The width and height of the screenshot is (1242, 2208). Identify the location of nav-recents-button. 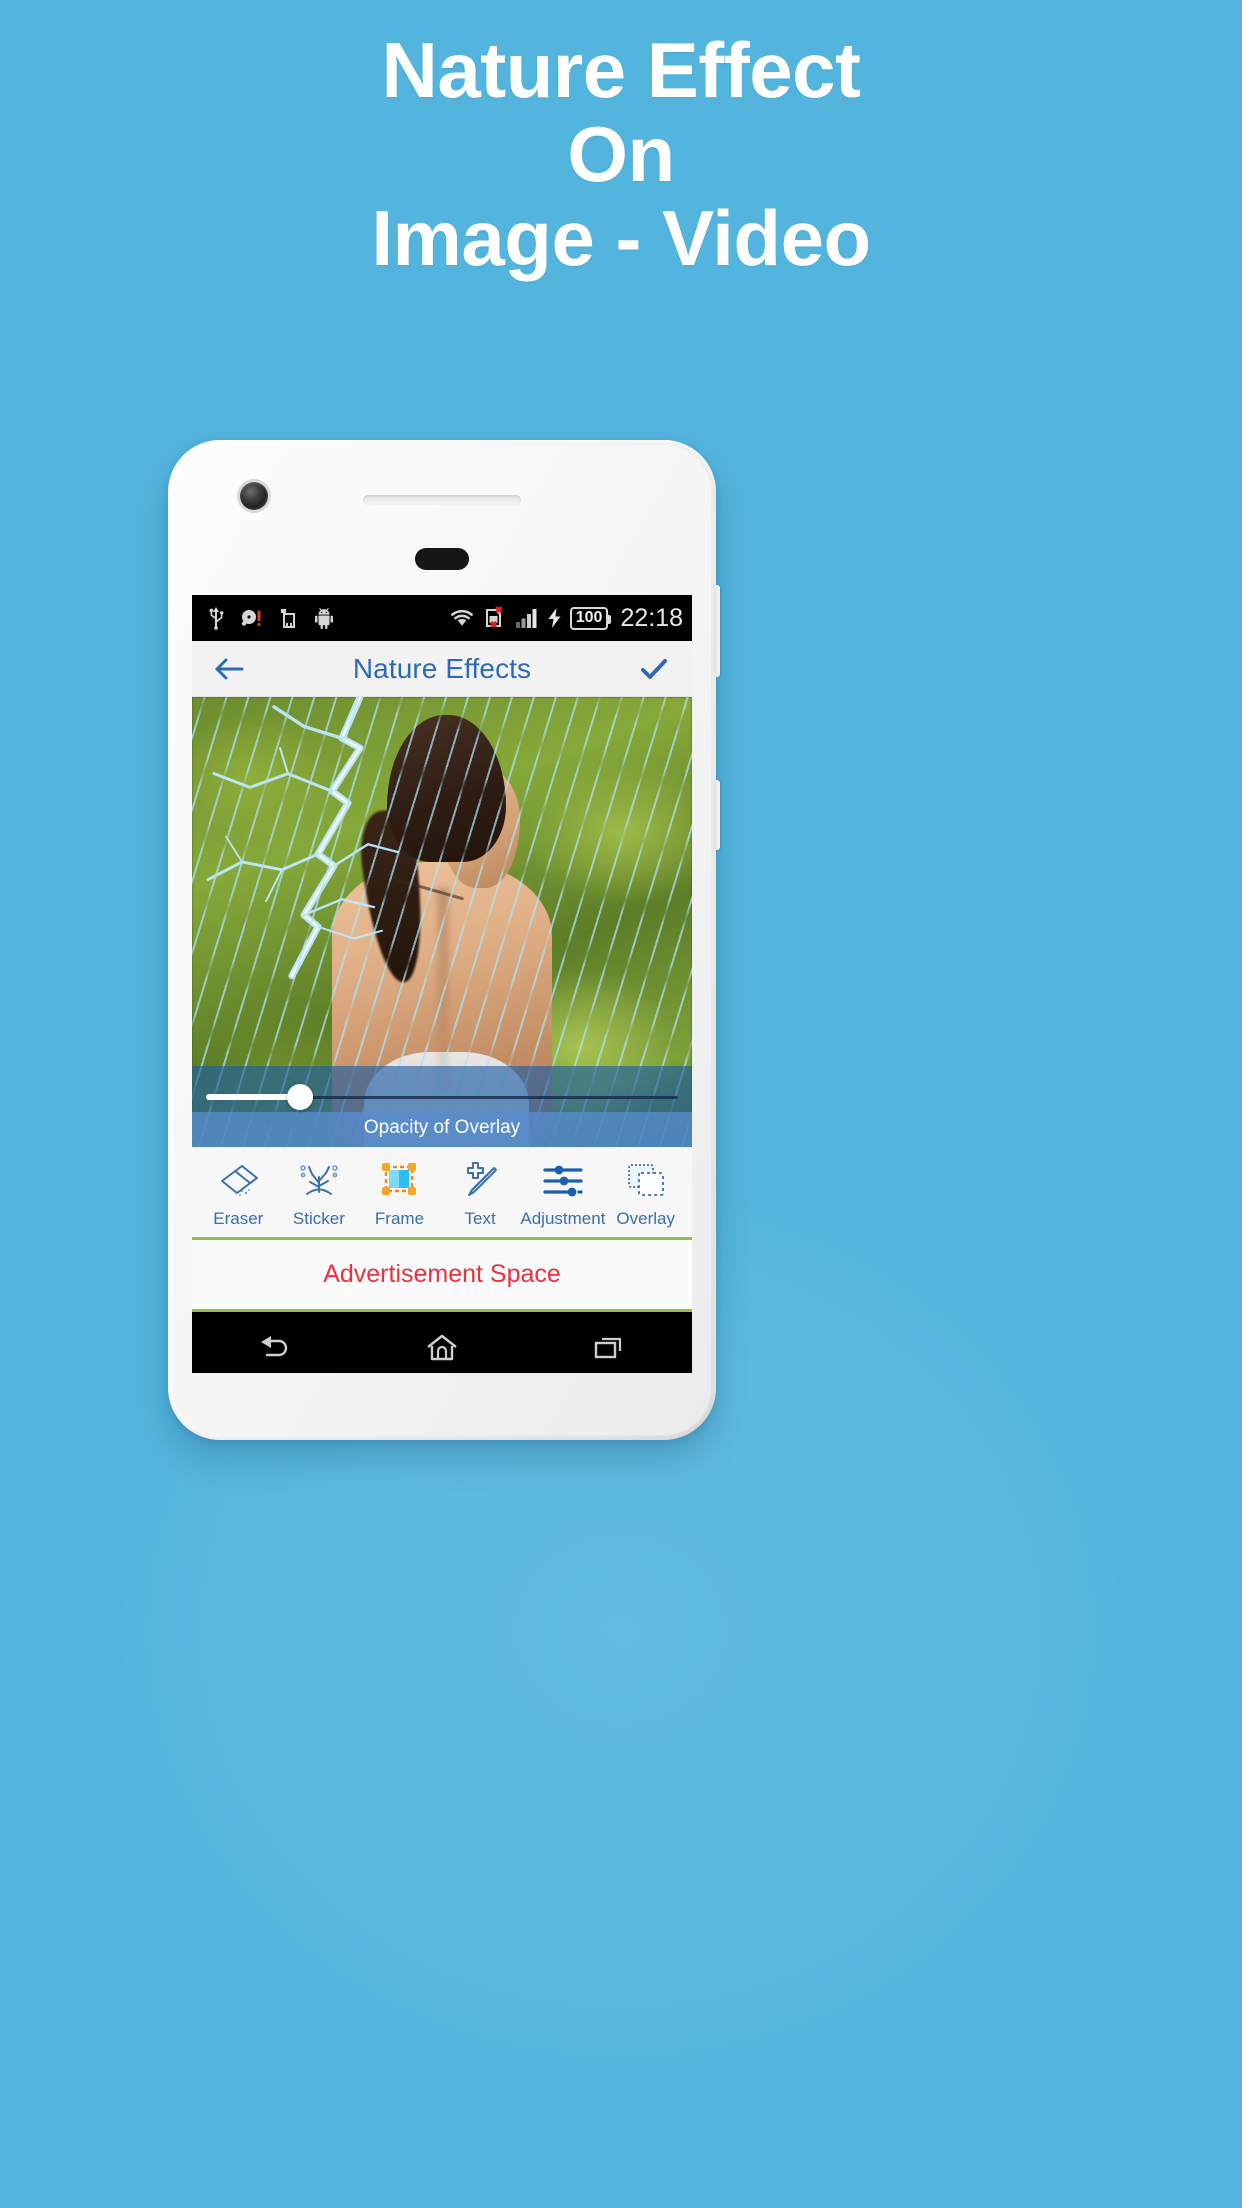
(609, 1348).